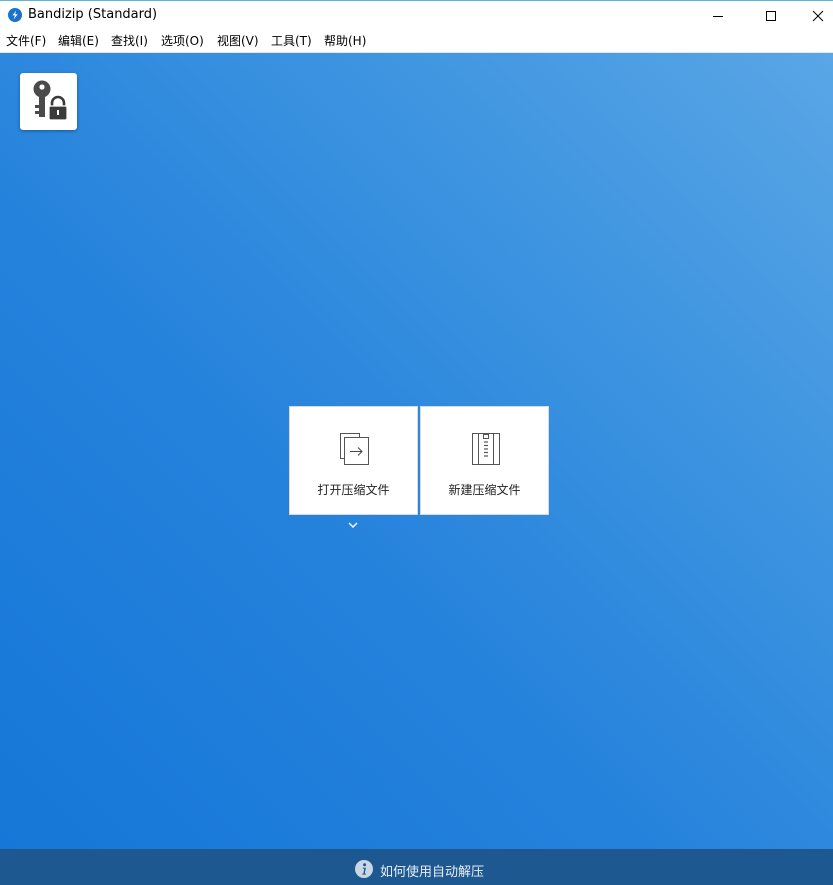  I want to click on close-button, so click(814, 16).